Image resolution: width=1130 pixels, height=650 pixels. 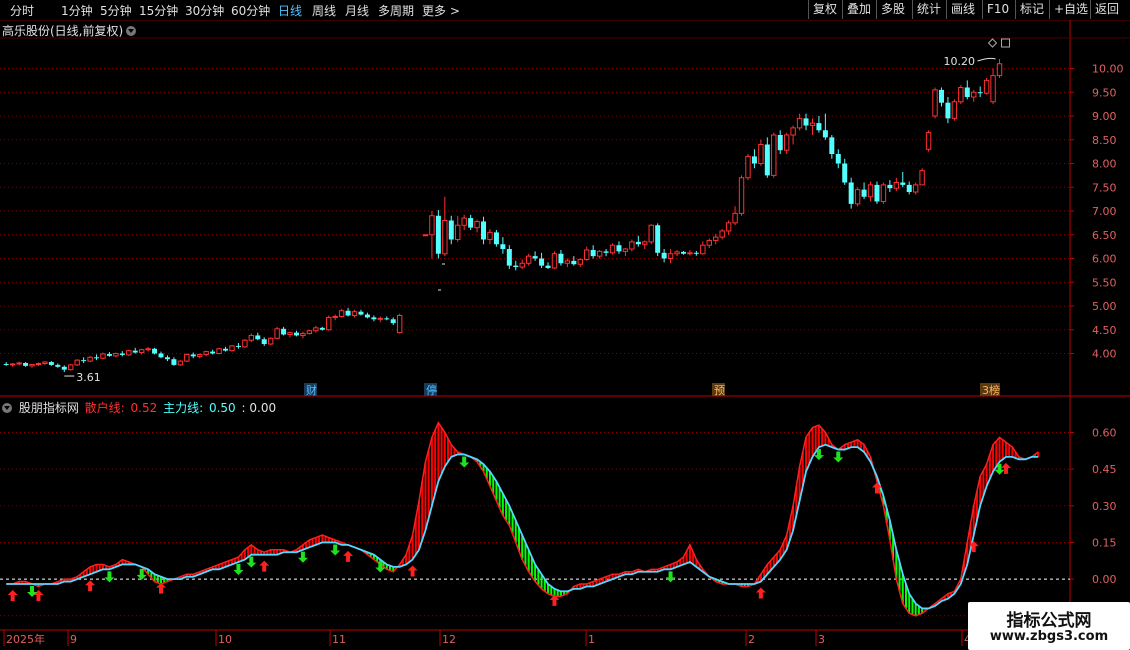 What do you see at coordinates (1104, 140) in the screenshot?
I see `price-tick-label: 8.50` at bounding box center [1104, 140].